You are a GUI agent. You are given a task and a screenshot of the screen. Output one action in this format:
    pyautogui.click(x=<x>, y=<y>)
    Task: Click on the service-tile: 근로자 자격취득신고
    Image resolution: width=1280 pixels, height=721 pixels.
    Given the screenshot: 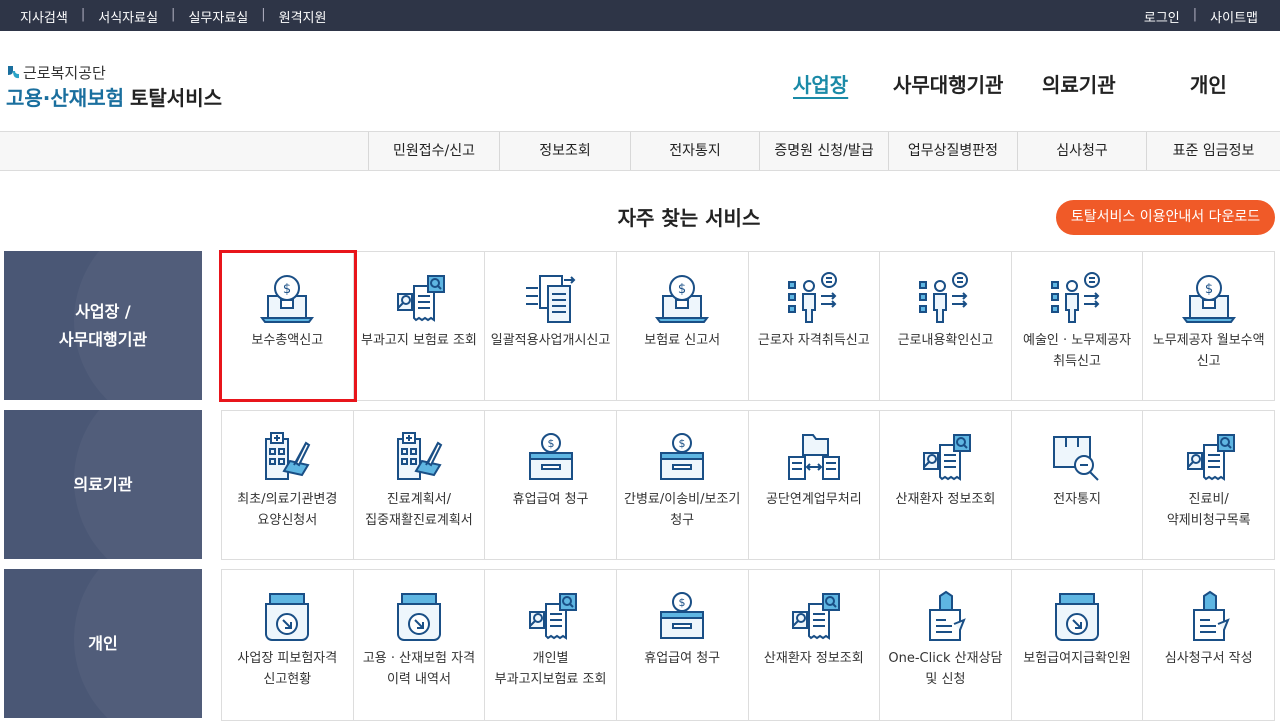 What is the action you would take?
    pyautogui.click(x=815, y=326)
    